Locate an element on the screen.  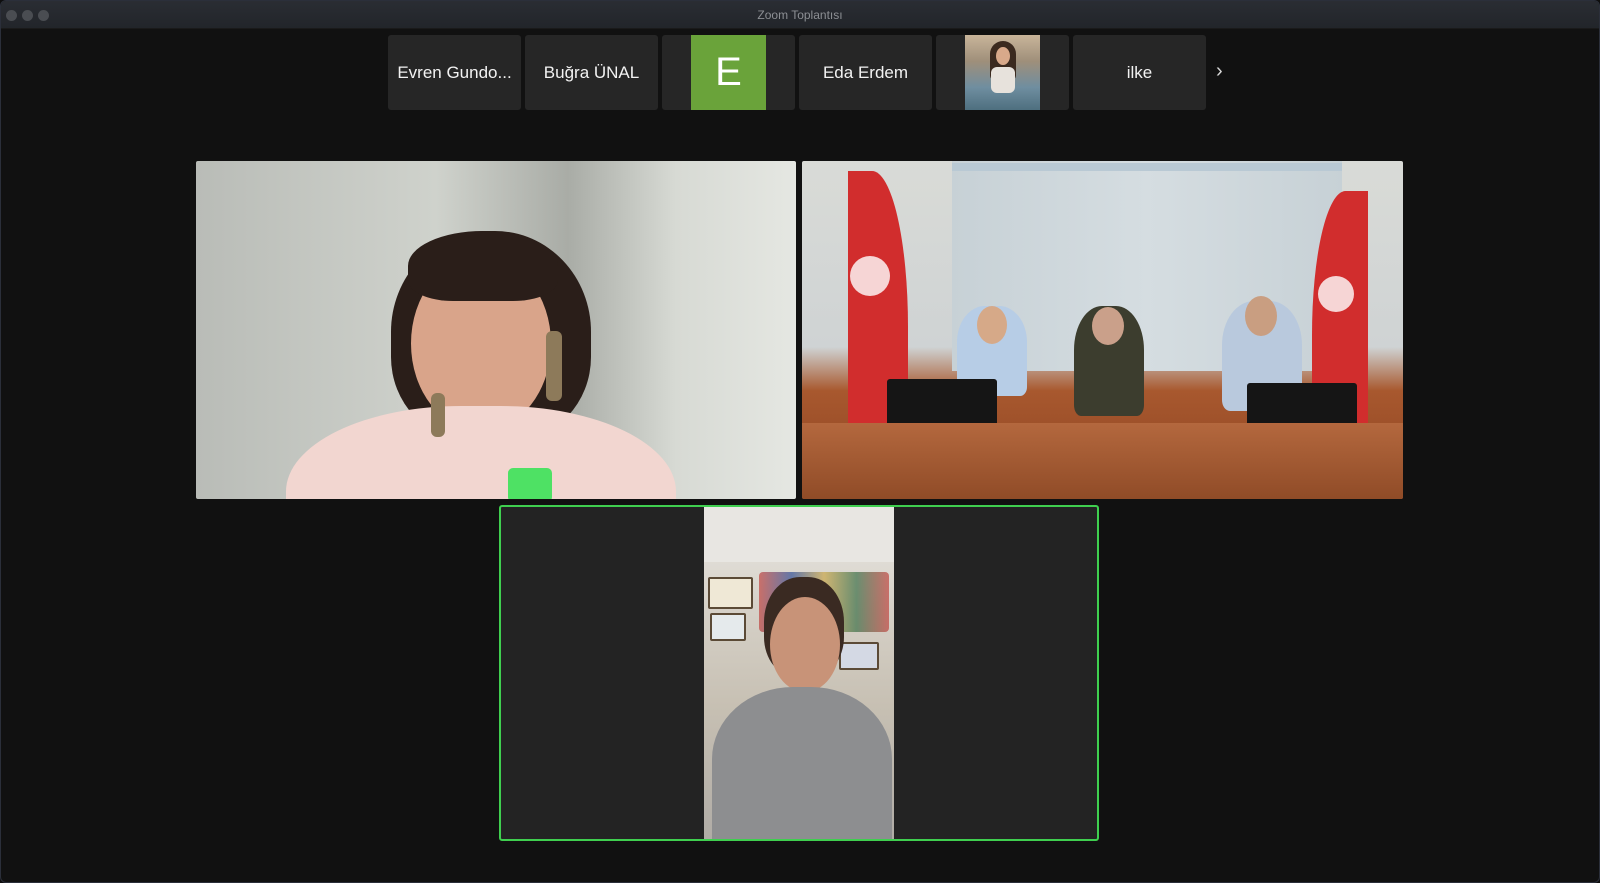
participant-tile: Eda Erdem is located at coordinates (865, 72).